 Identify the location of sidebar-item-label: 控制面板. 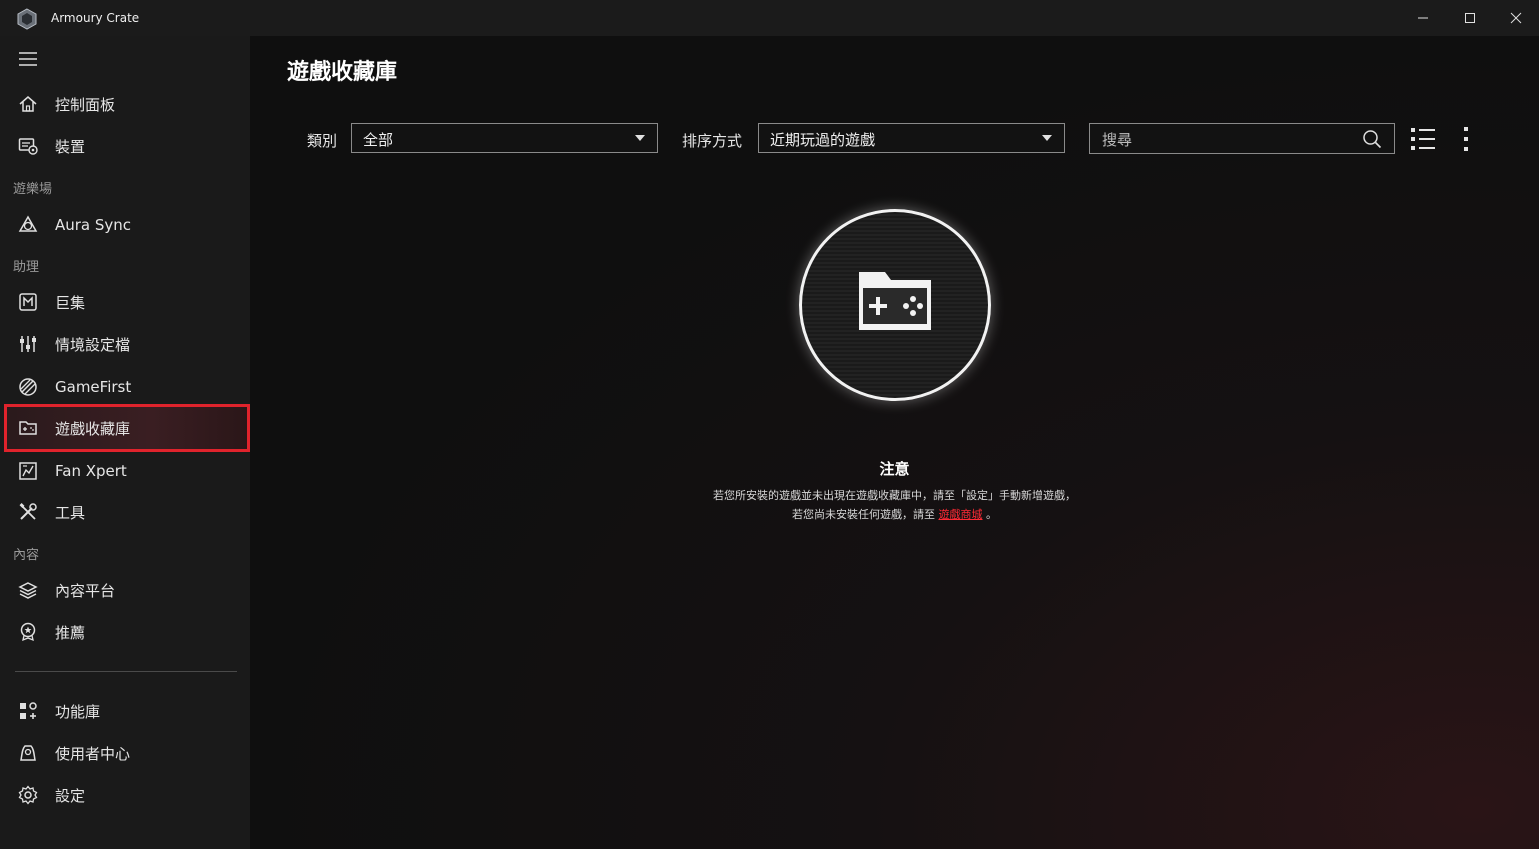
(85, 104).